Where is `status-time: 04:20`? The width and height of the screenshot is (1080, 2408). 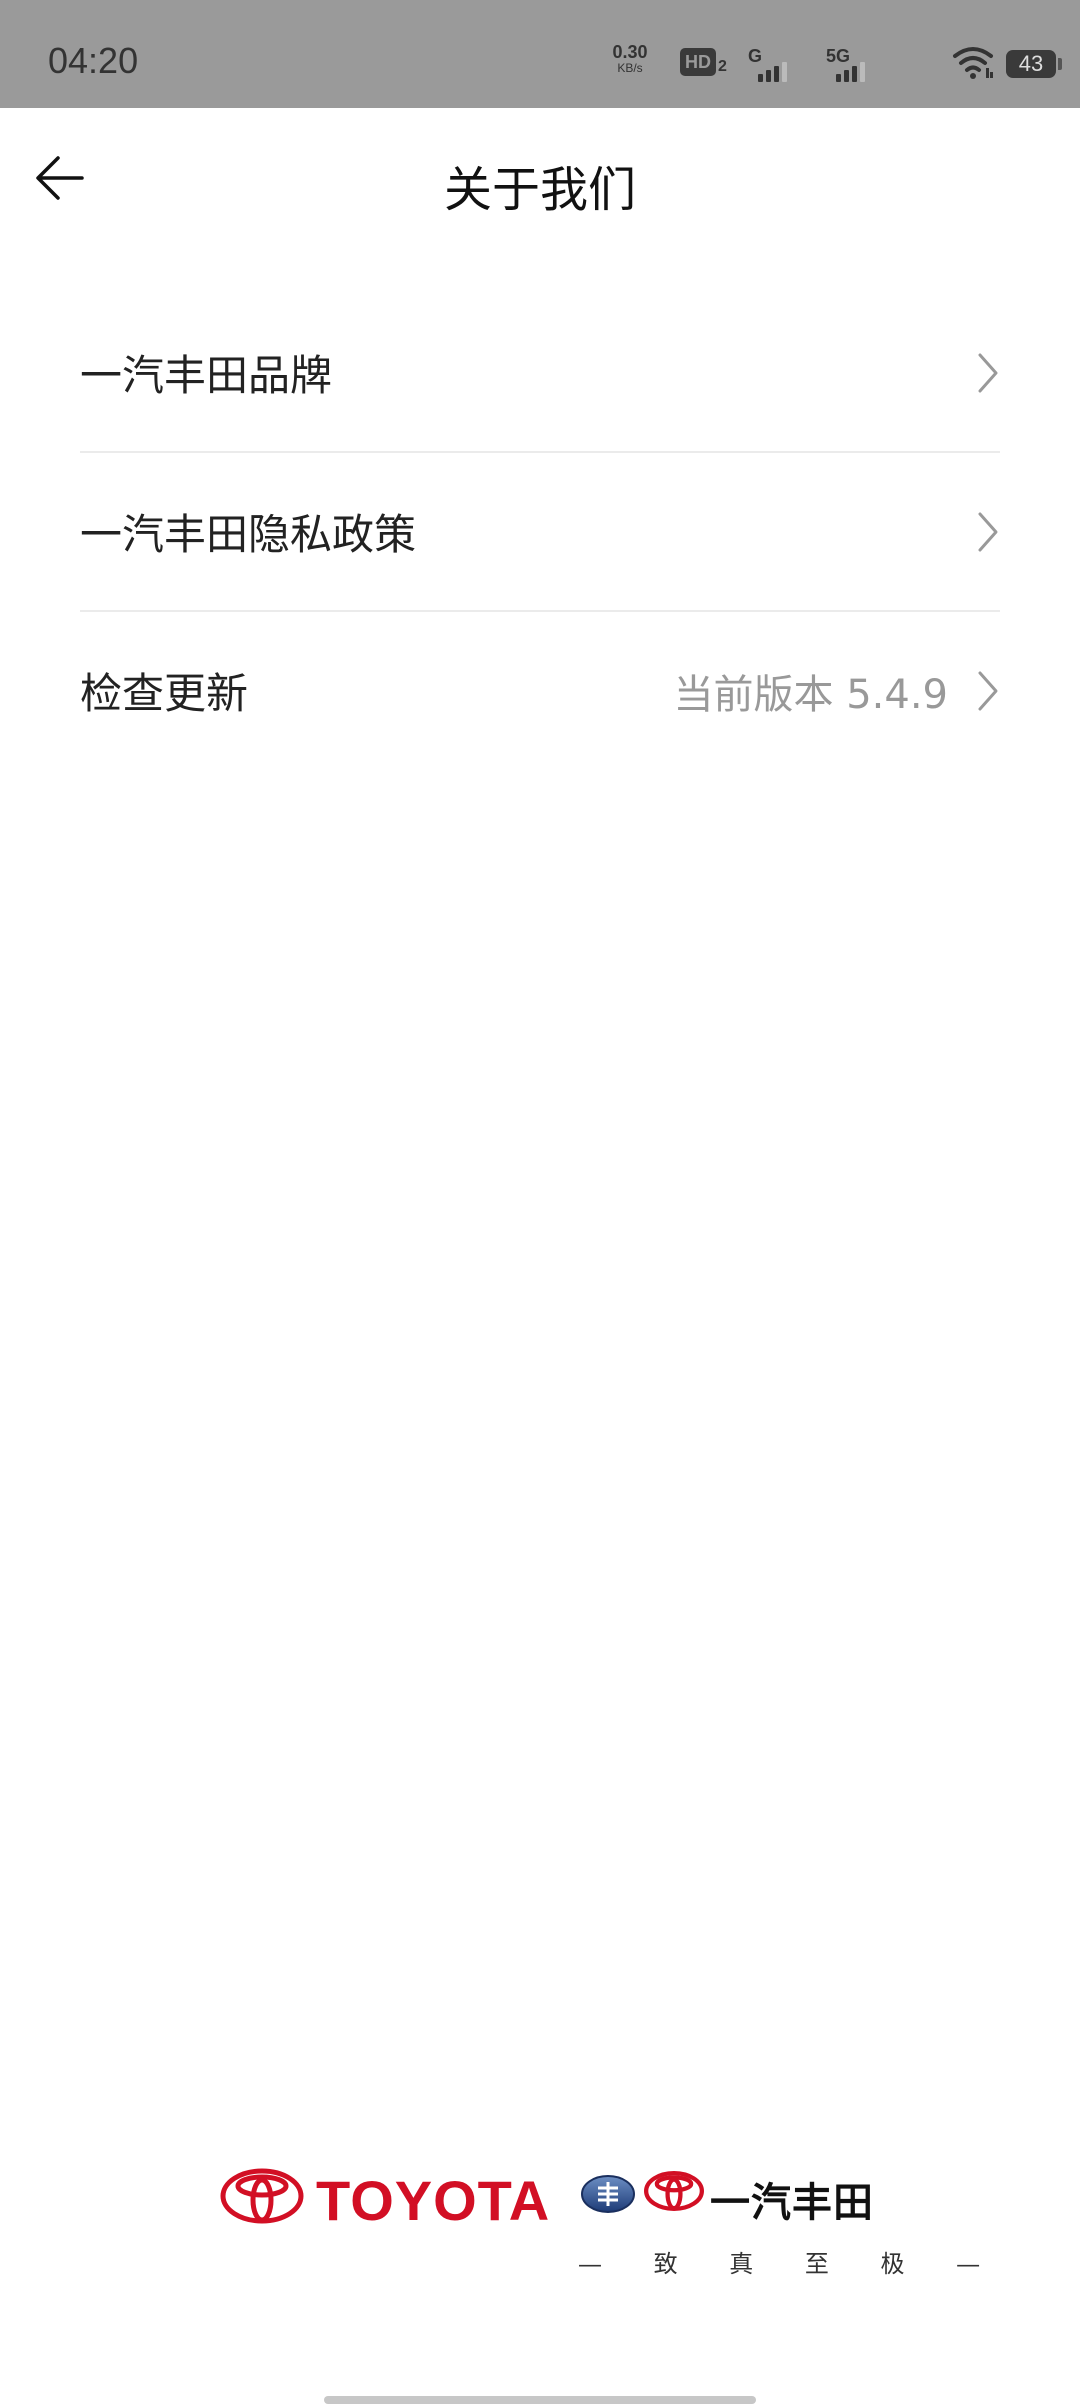
status-time: 04:20 is located at coordinates (93, 60).